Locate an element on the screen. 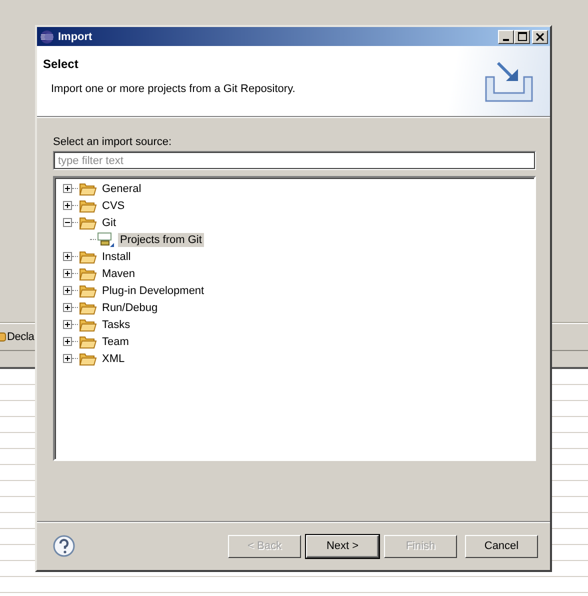  close-button is located at coordinates (540, 37).